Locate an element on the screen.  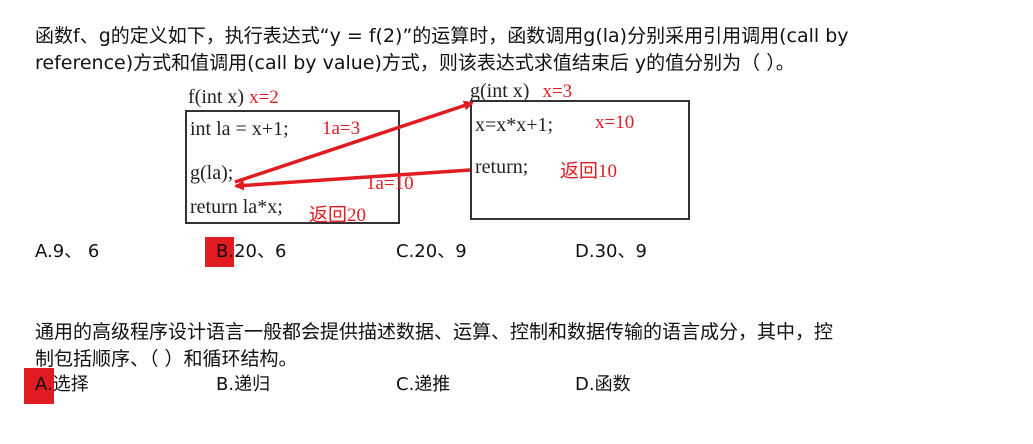
call-arrow is located at coordinates (354, 142).